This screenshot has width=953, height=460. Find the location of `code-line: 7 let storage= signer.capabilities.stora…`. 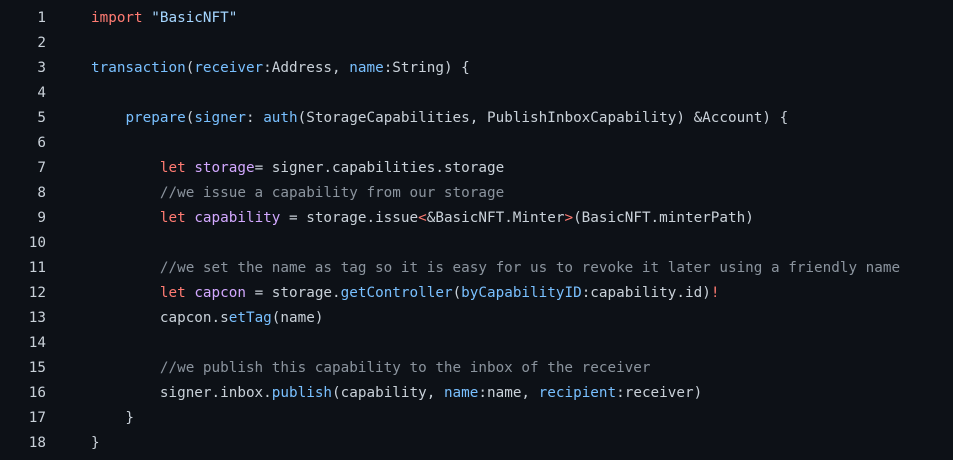

code-line: 7 let storage= signer.capabilities.stora… is located at coordinates (476, 168).